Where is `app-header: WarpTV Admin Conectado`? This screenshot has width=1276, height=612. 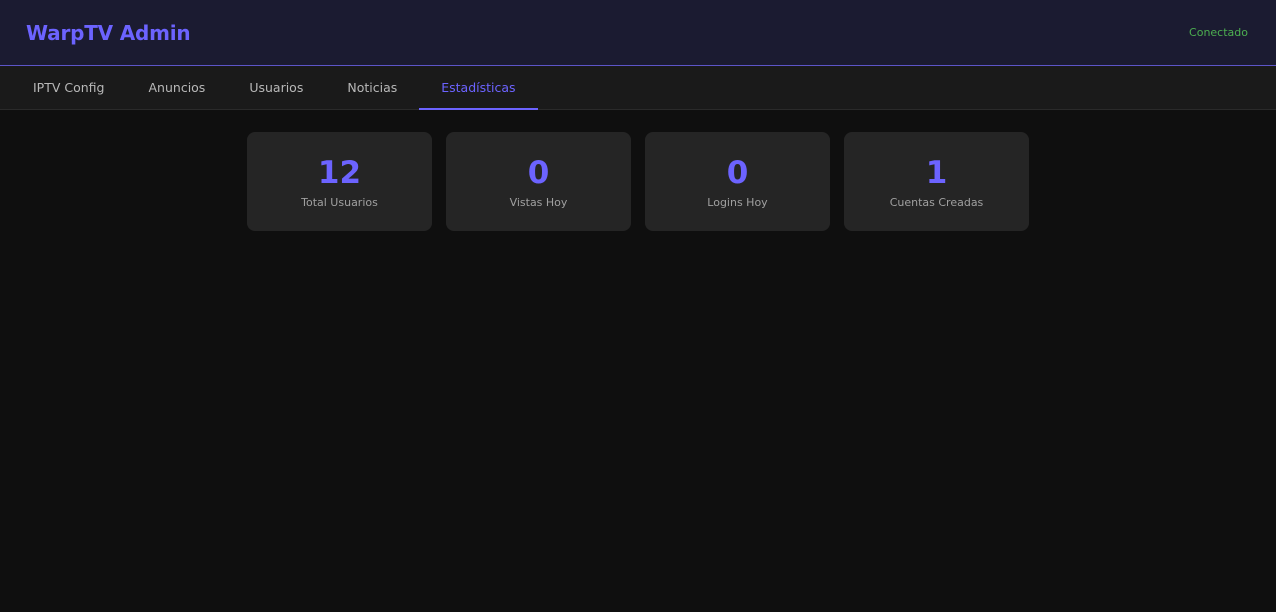
app-header: WarpTV Admin Conectado is located at coordinates (638, 33).